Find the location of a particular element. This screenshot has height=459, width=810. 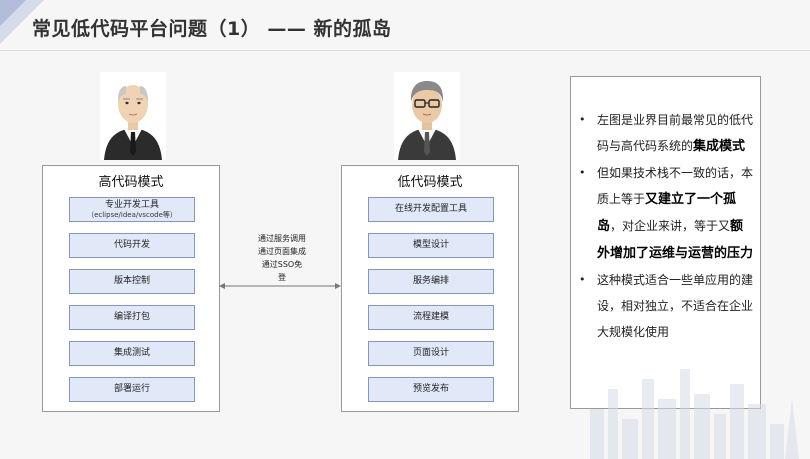

low-code-item-service-orchestration: 服务编排 is located at coordinates (431, 281).